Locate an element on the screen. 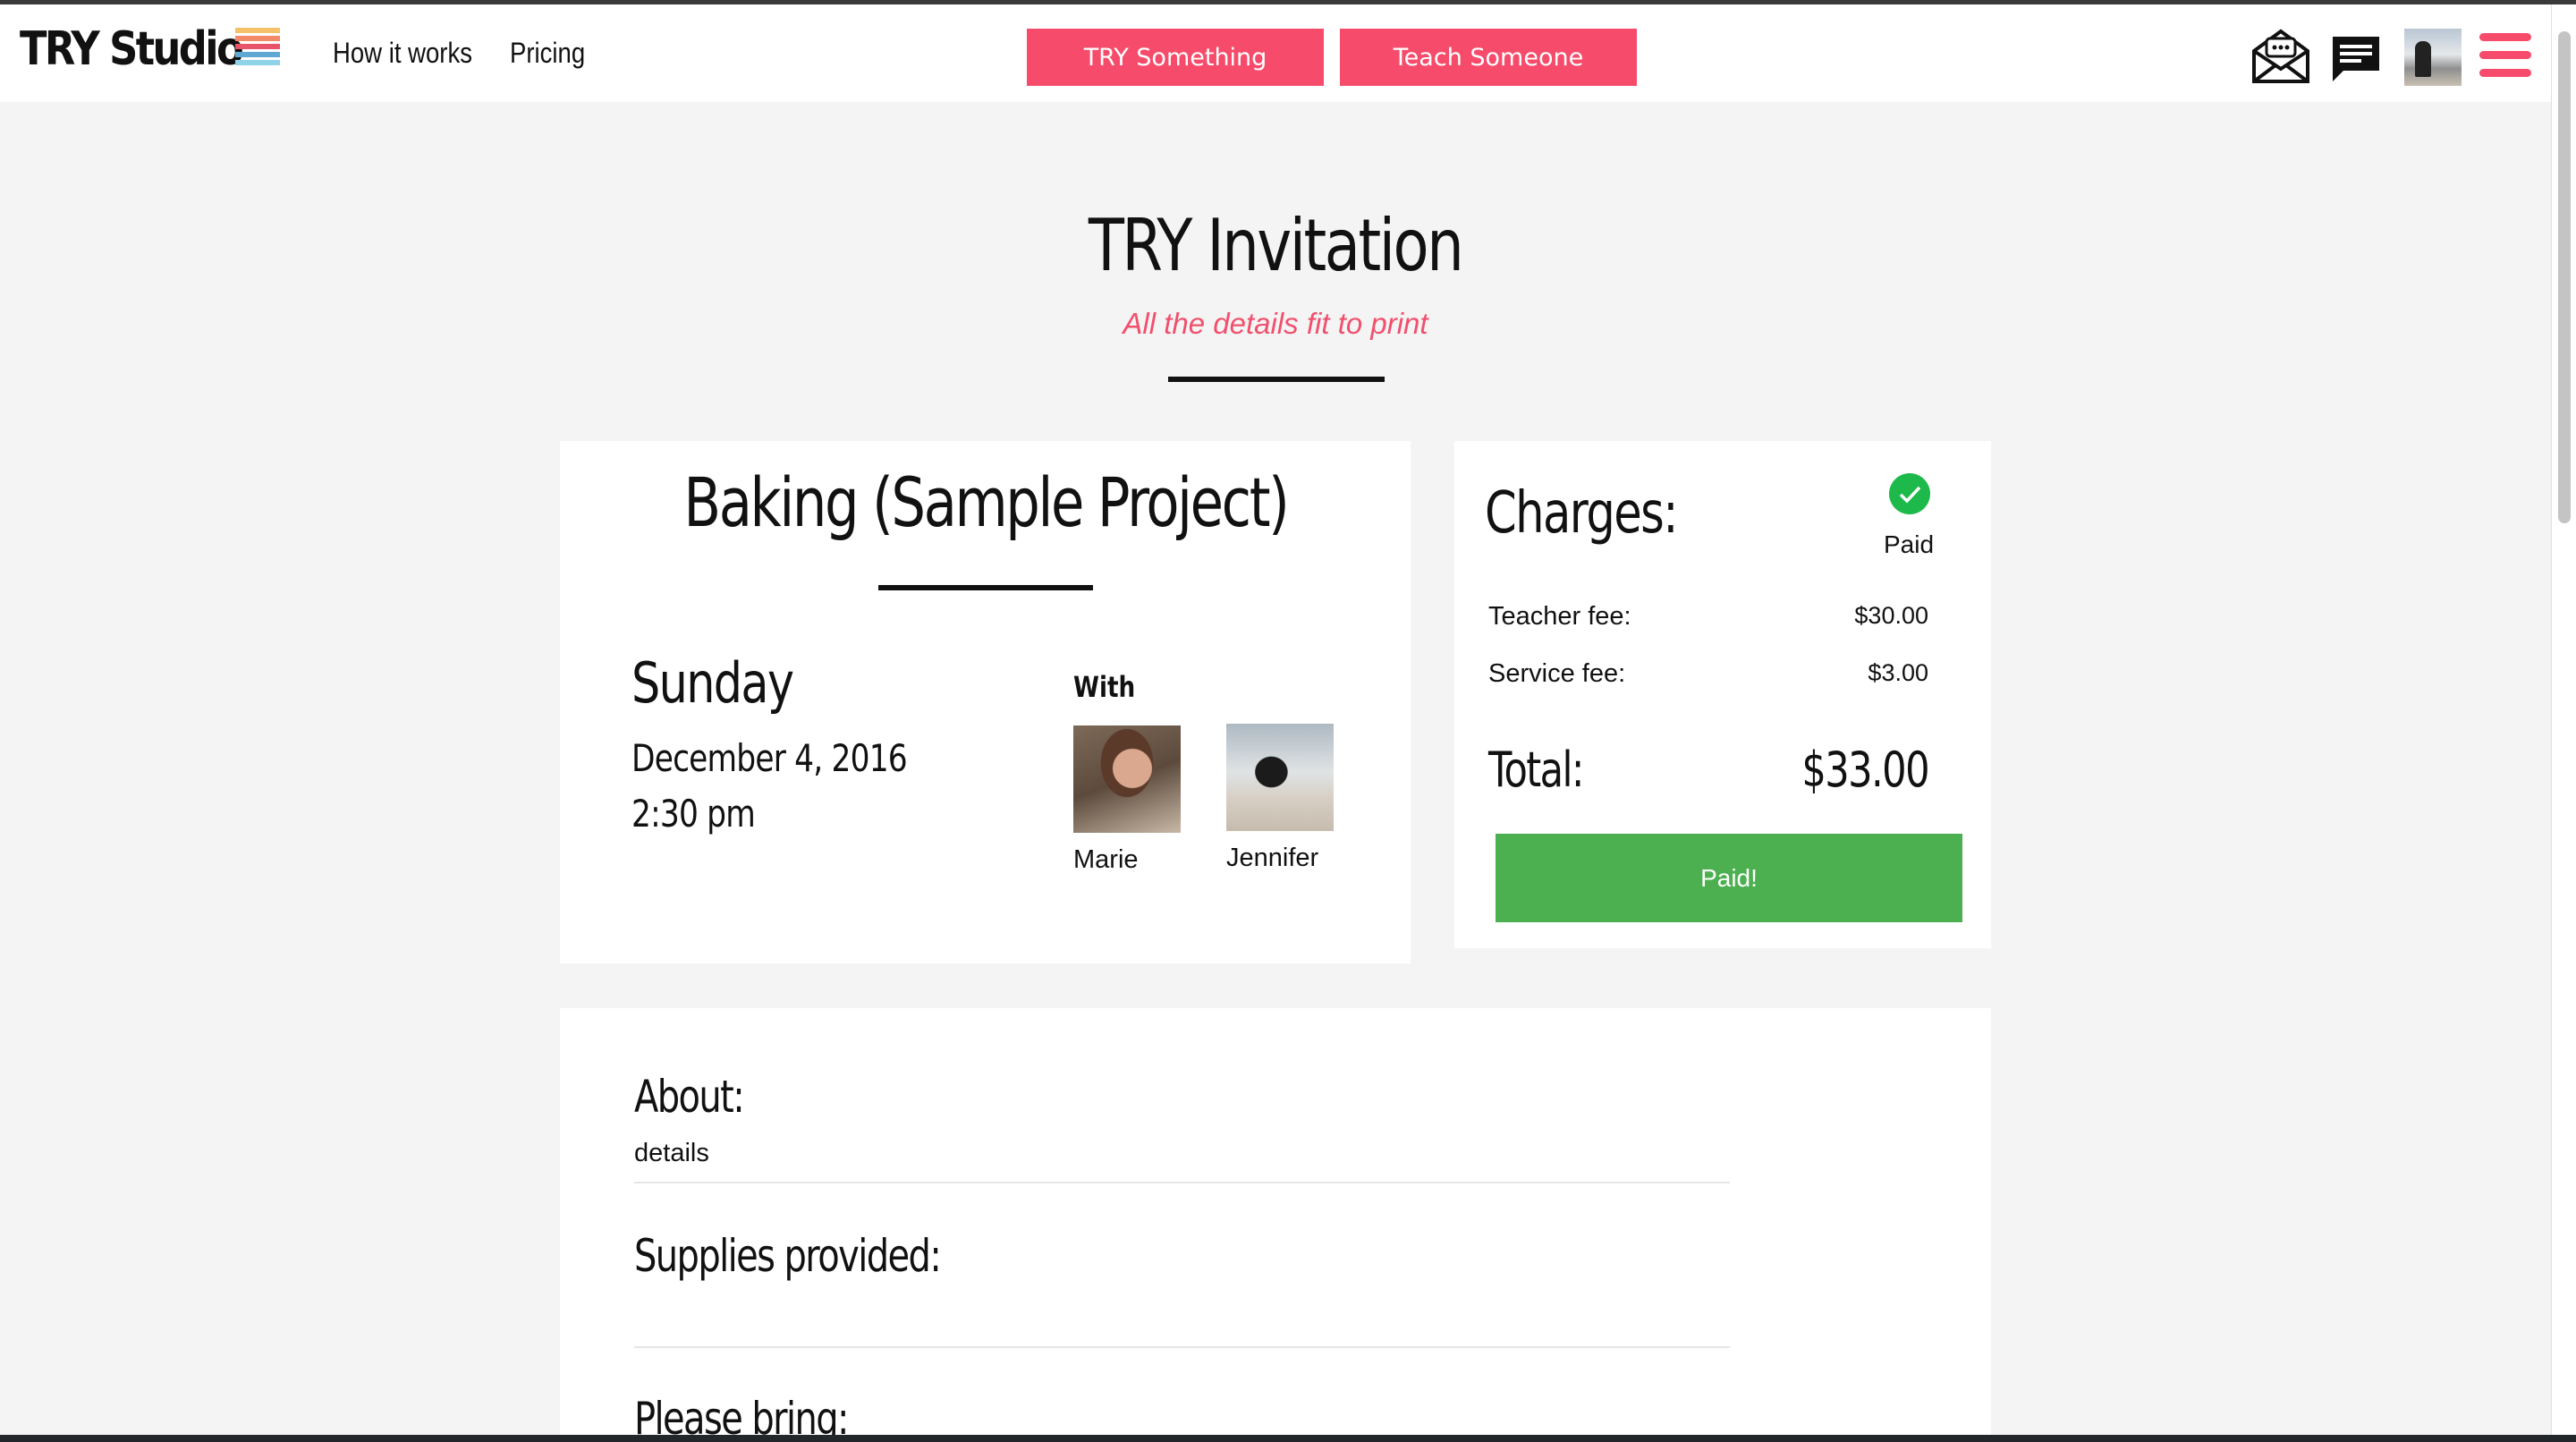 Image resolution: width=2576 pixels, height=1442 pixels. session-date: December 4, 2016 is located at coordinates (769, 758).